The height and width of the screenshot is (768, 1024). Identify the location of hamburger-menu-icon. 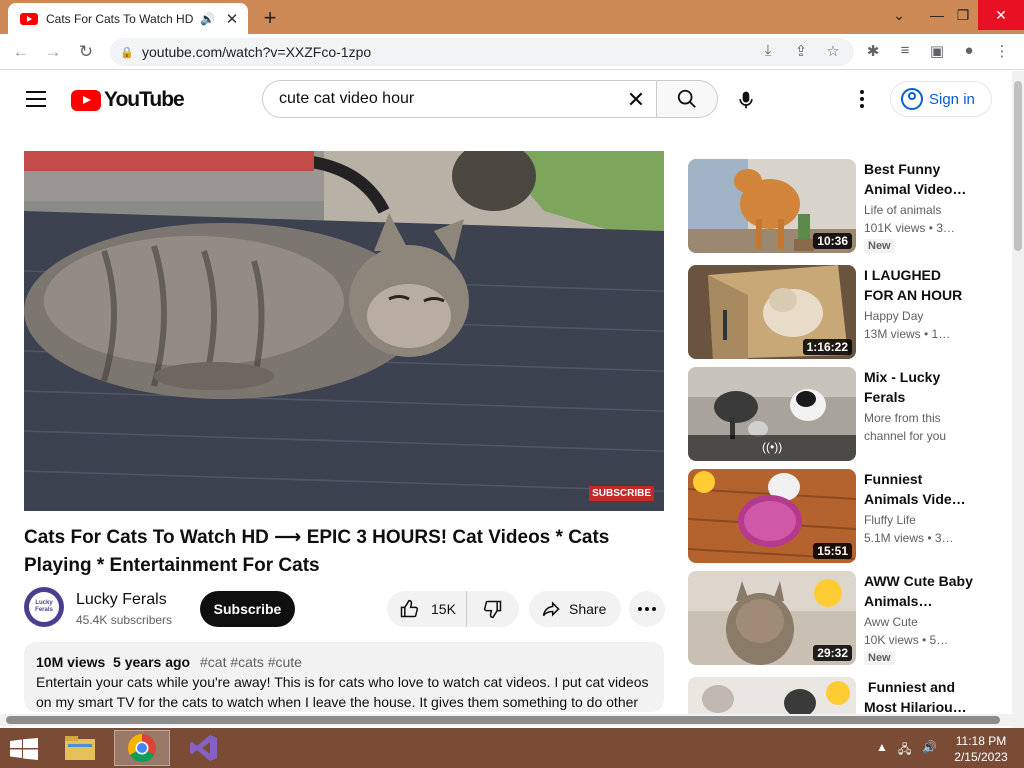
(36, 99).